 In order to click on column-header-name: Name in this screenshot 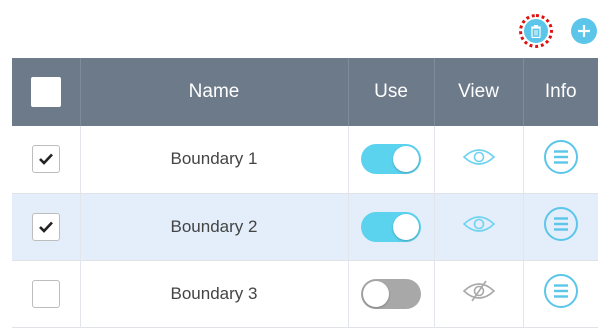, I will do `click(213, 92)`.